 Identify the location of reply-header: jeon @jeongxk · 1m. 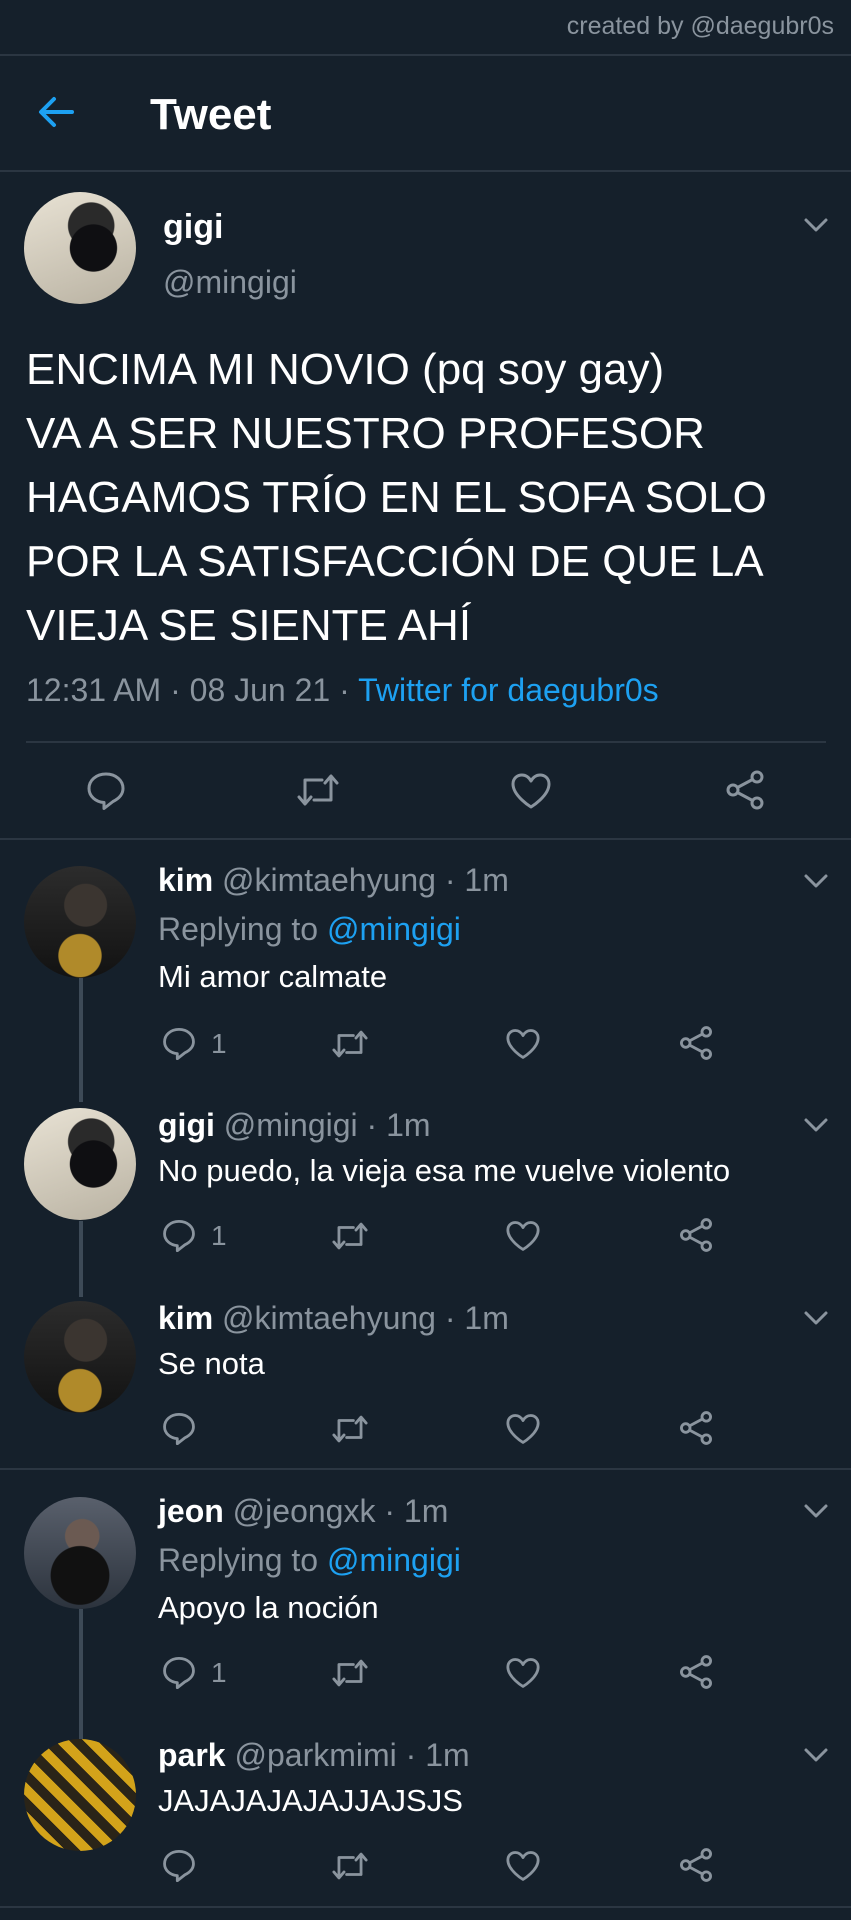
(303, 1511).